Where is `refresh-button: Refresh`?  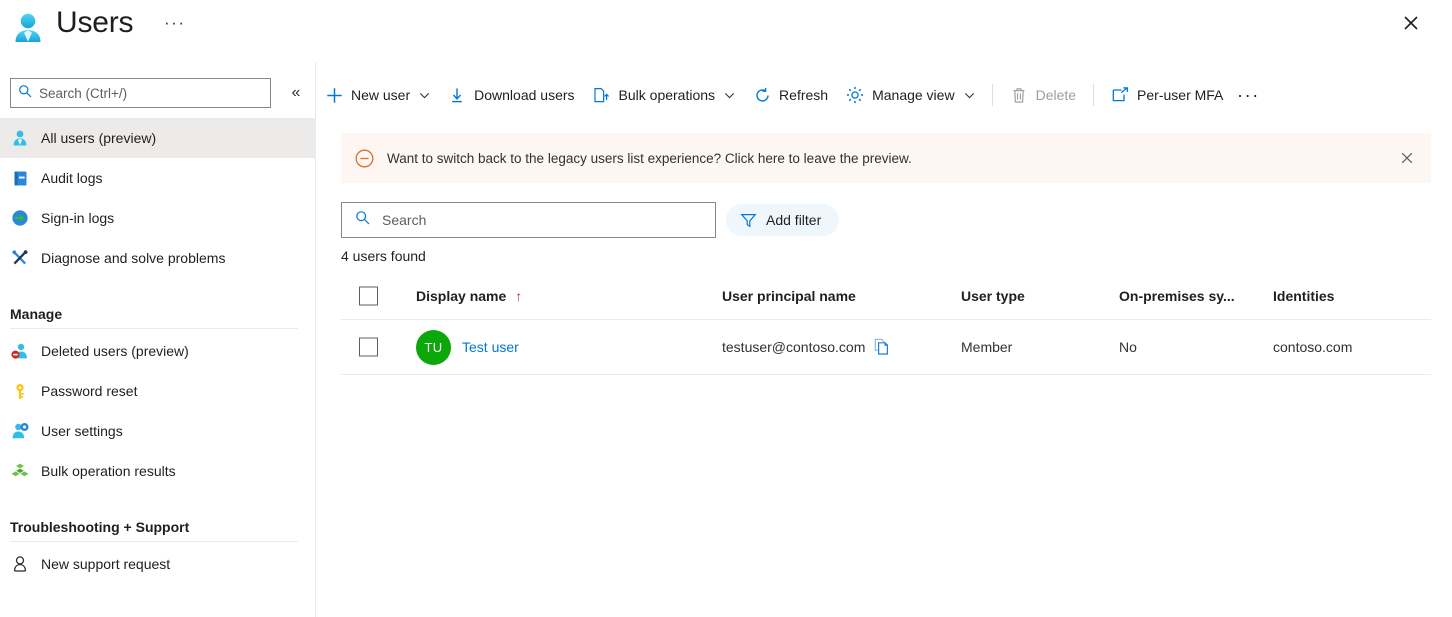
refresh-button: Refresh is located at coordinates (790, 95).